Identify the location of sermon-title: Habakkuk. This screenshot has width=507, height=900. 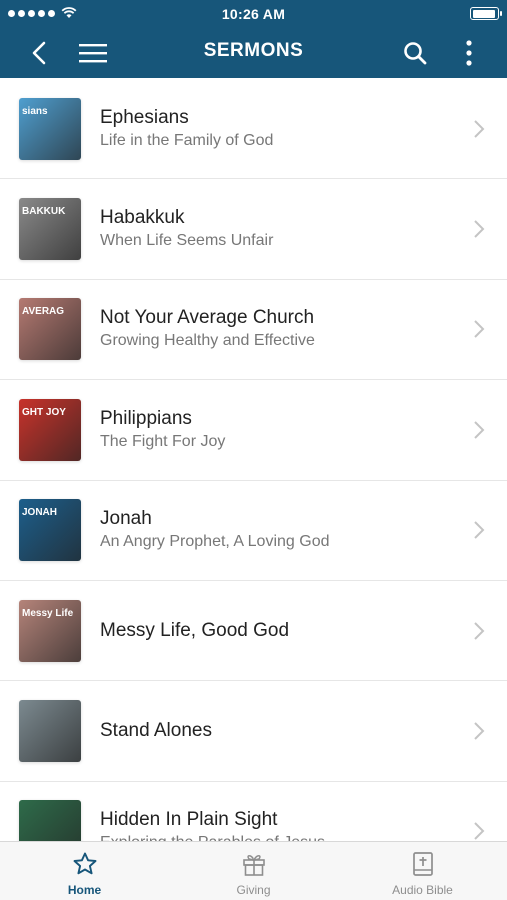
(142, 218).